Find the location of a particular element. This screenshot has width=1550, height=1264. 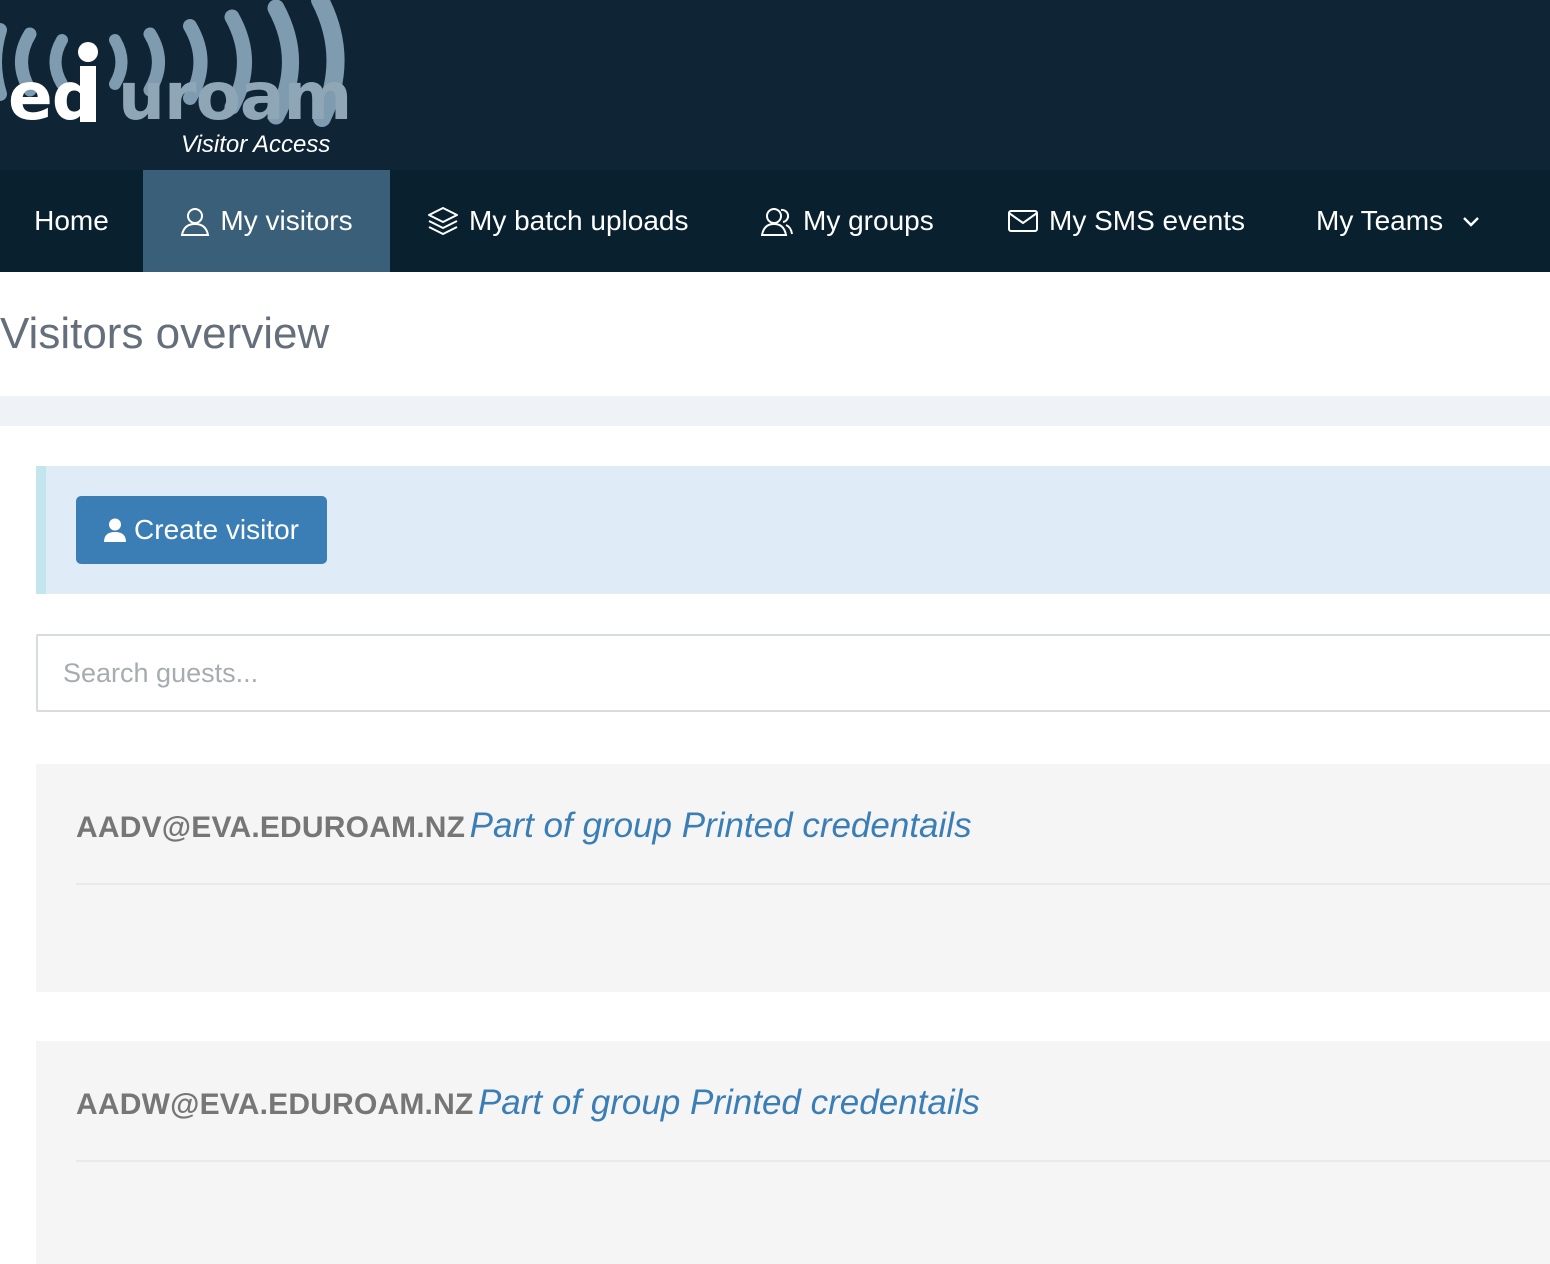

visitor-id: AADW@EVA.EDUROAM.NZ is located at coordinates (275, 1104).